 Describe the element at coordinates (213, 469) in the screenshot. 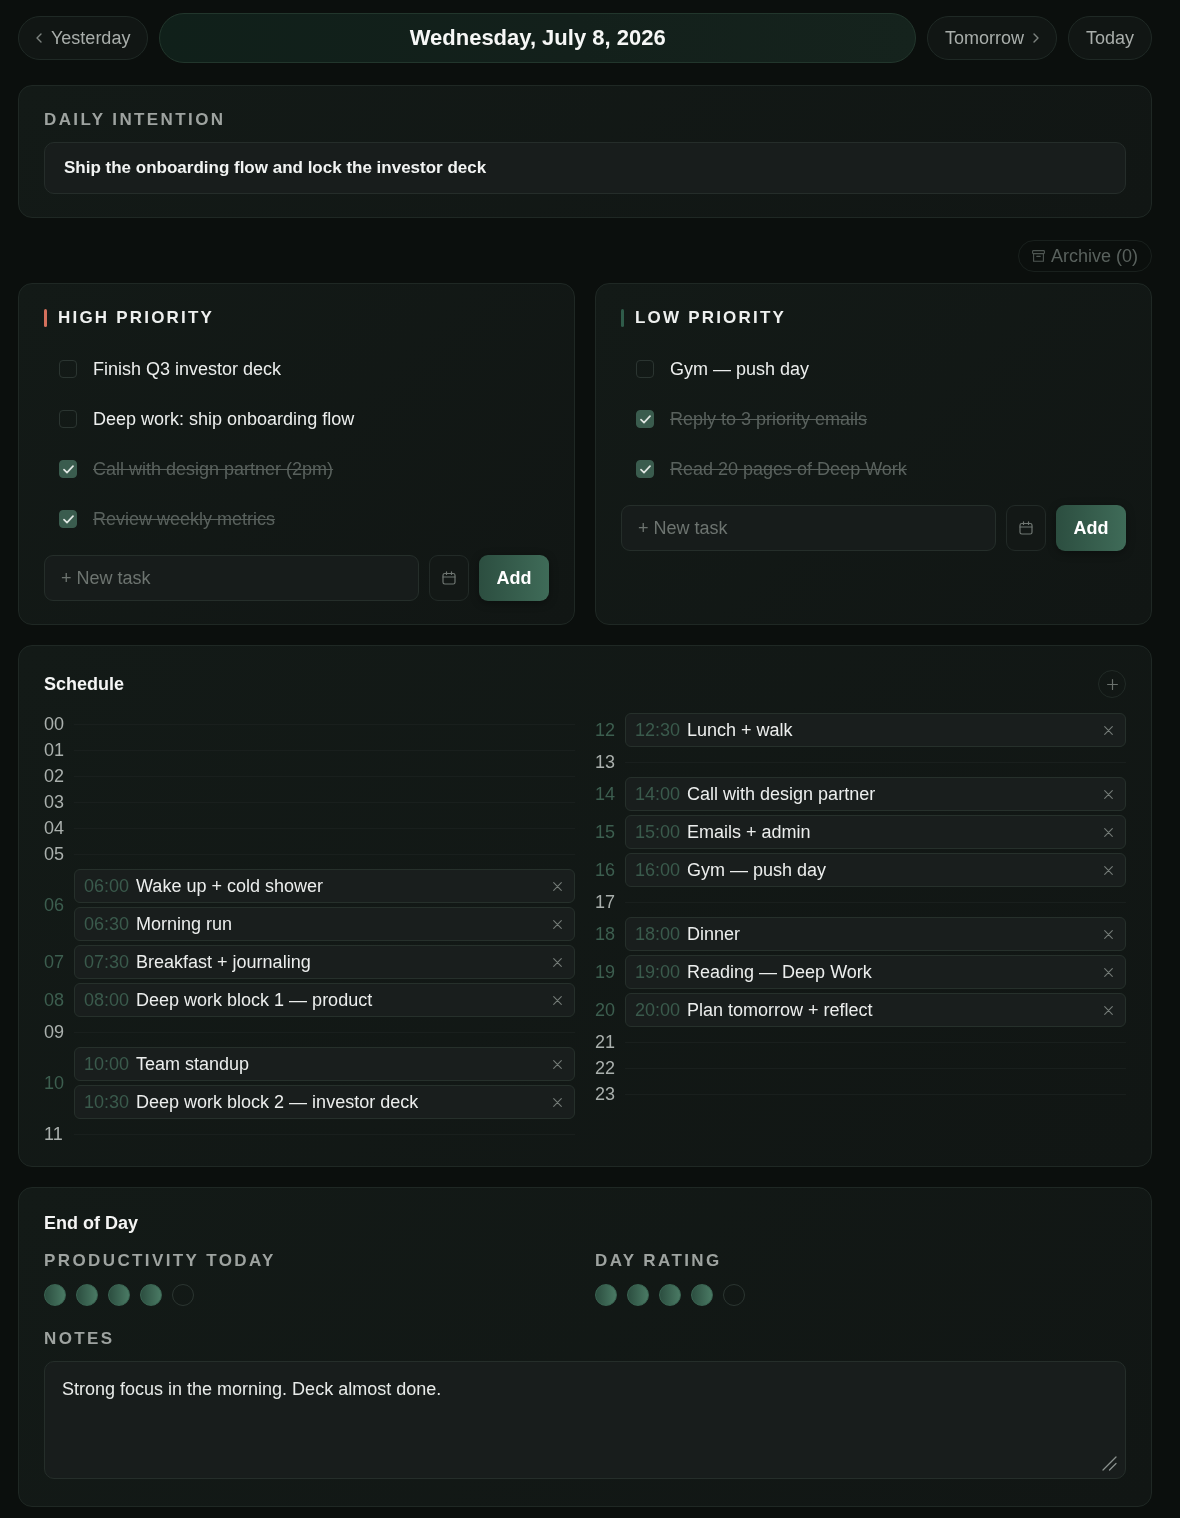

I see `task-text: Call with design partner (2pm)` at that location.